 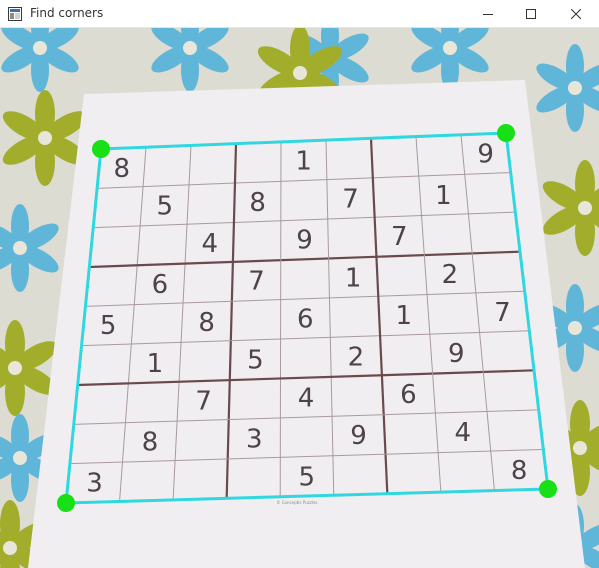 I want to click on corner-marker-top-right, so click(x=506, y=133).